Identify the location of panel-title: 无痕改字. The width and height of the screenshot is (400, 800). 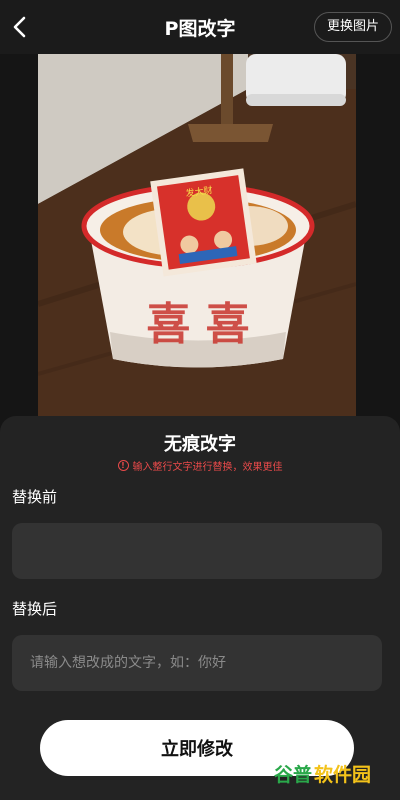
(200, 444).